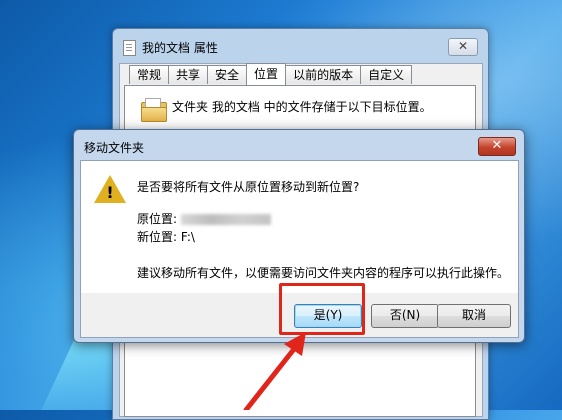 The width and height of the screenshot is (562, 420). What do you see at coordinates (266, 74) in the screenshot?
I see `tab-location: 位置` at bounding box center [266, 74].